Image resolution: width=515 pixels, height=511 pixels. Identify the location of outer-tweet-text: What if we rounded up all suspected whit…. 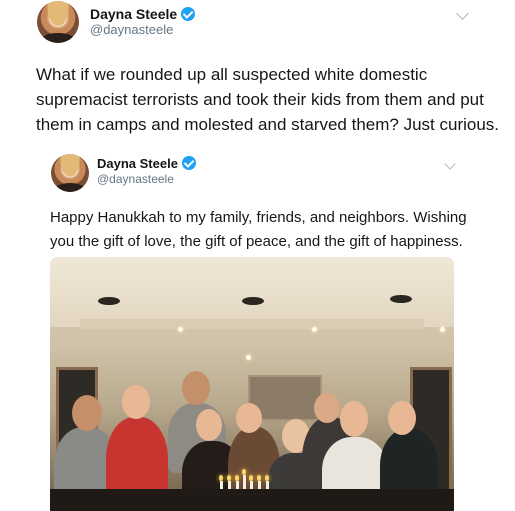
(267, 99).